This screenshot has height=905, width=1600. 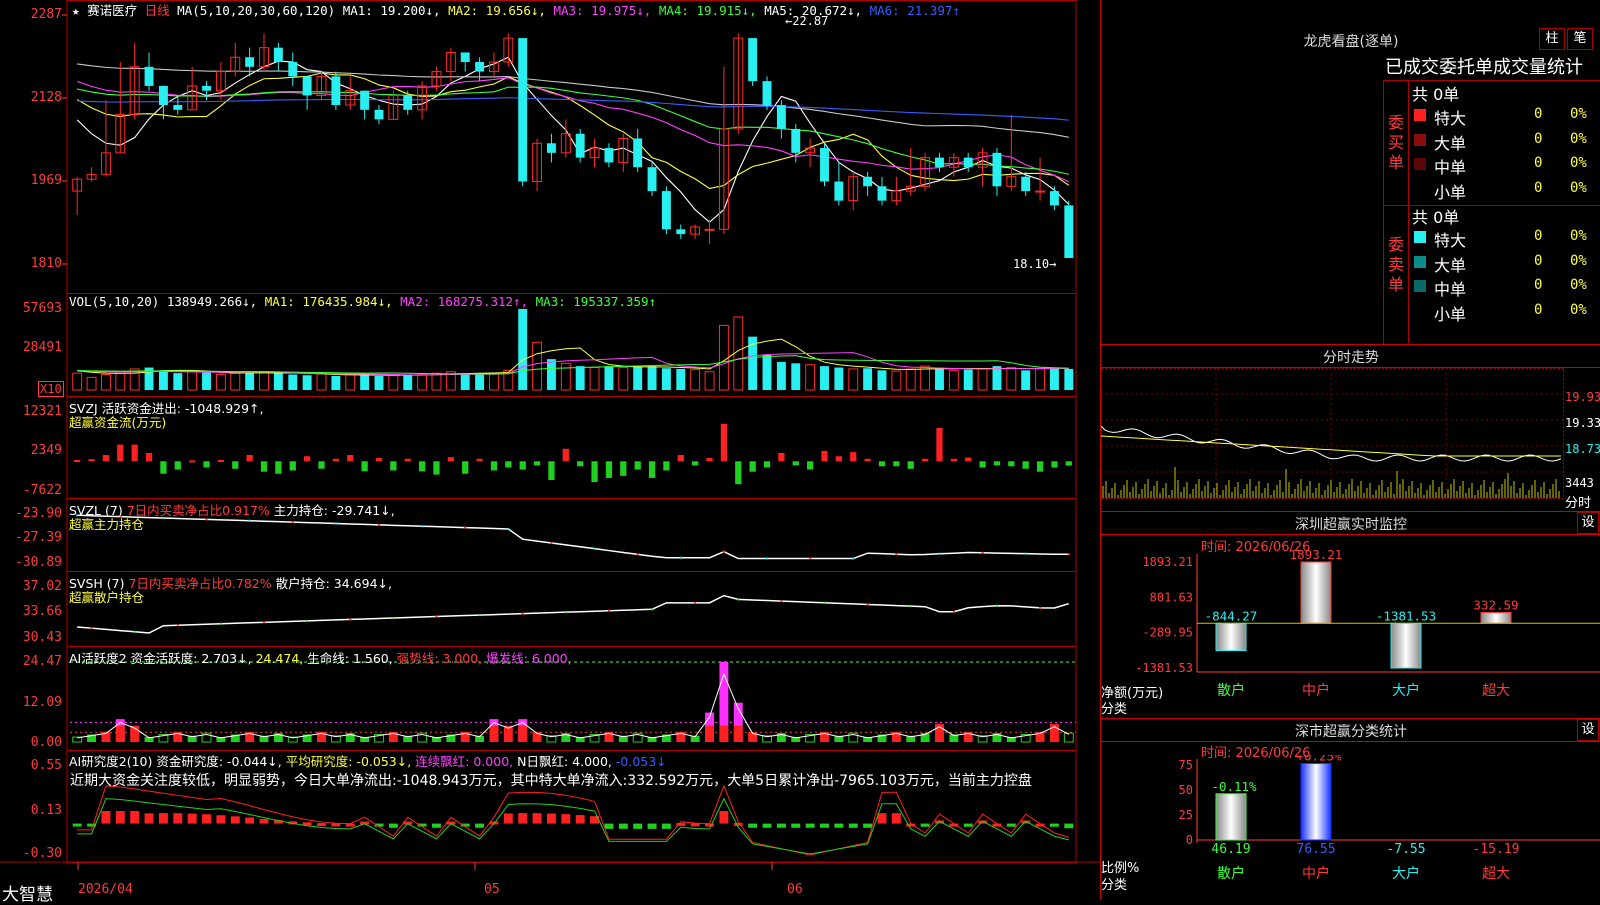 I want to click on order-row-label: 小单, so click(x=1450, y=192).